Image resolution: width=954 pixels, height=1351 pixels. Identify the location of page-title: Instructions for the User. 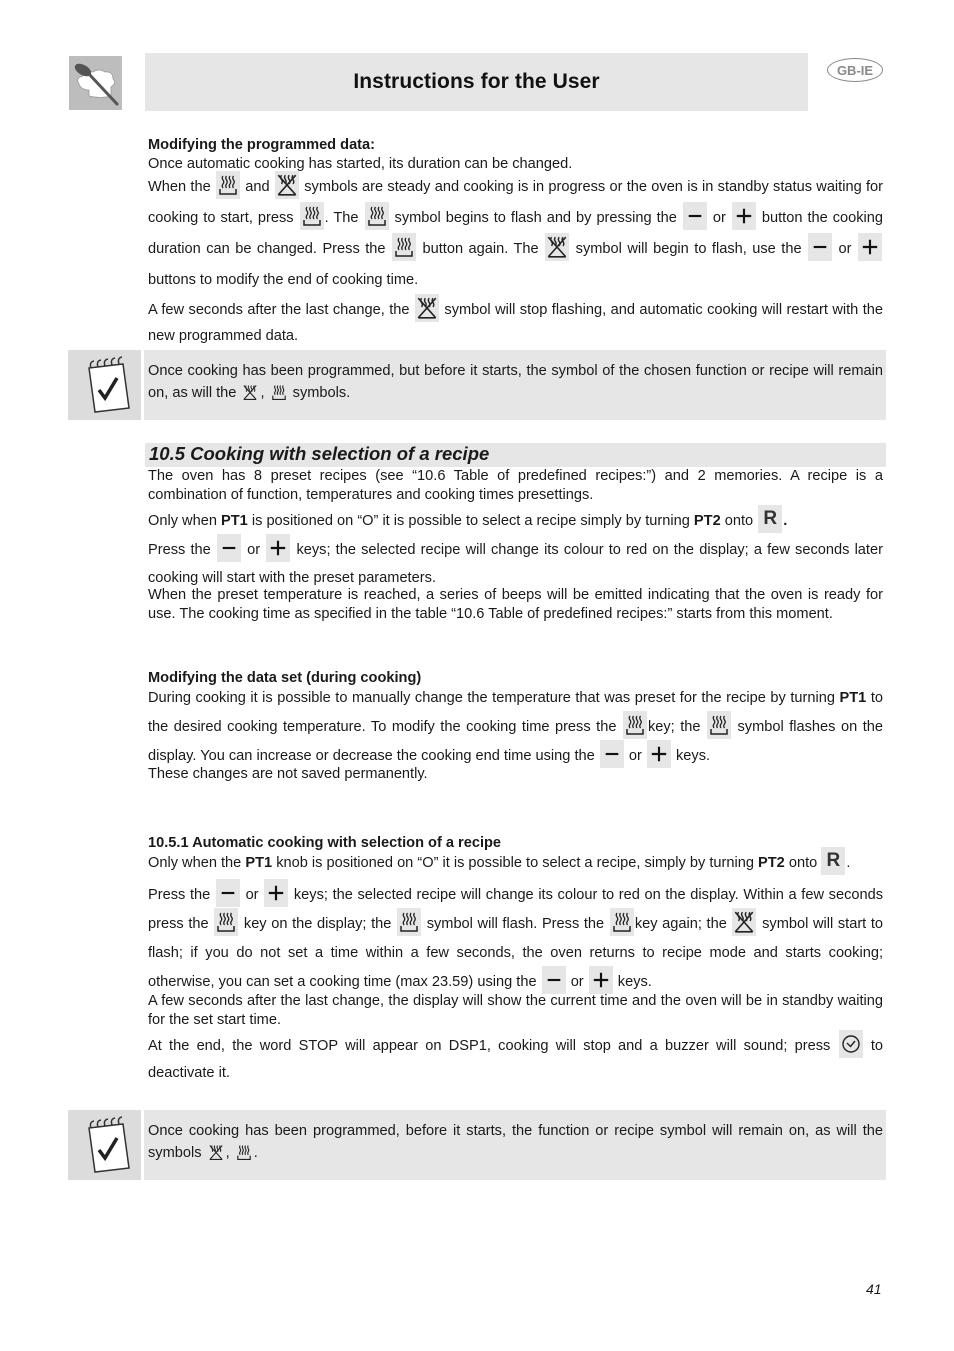
(476, 81).